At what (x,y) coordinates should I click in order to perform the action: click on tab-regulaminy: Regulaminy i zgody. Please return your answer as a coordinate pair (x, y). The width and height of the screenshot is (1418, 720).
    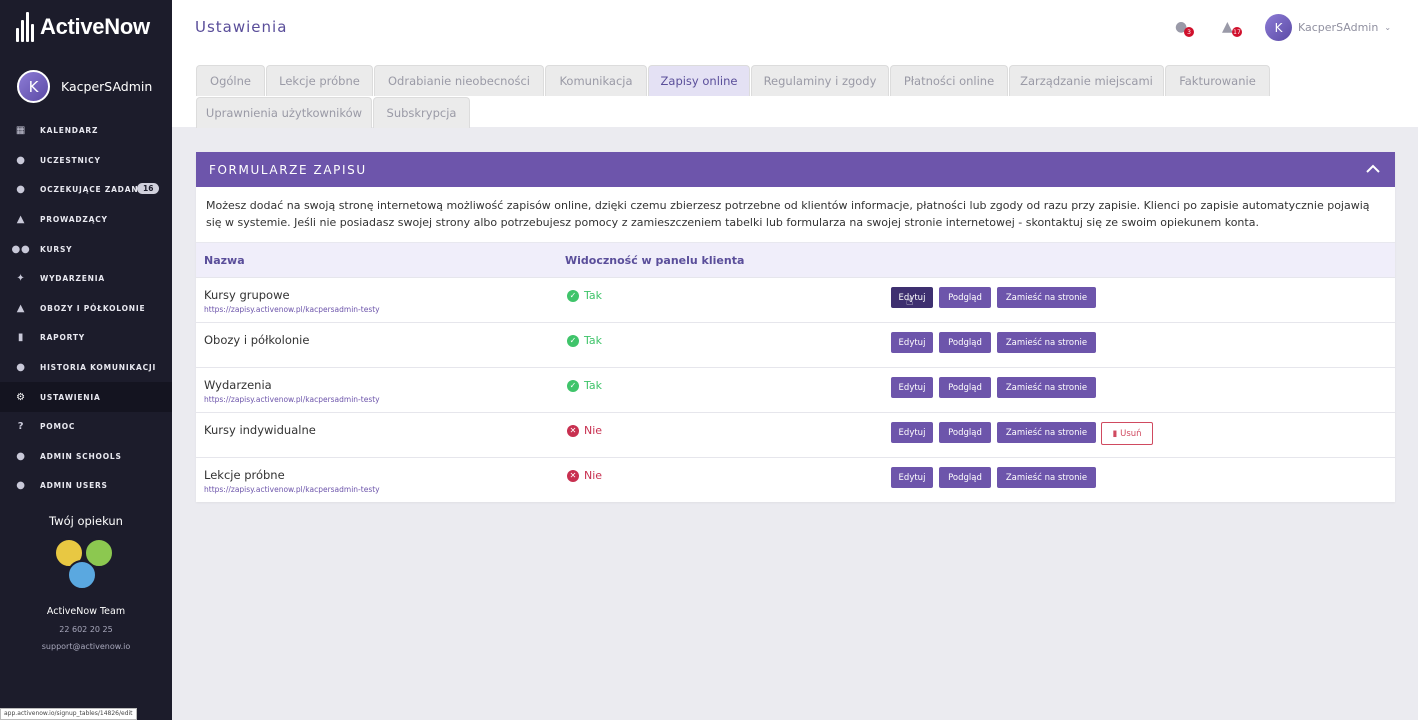
    Looking at the image, I should click on (820, 80).